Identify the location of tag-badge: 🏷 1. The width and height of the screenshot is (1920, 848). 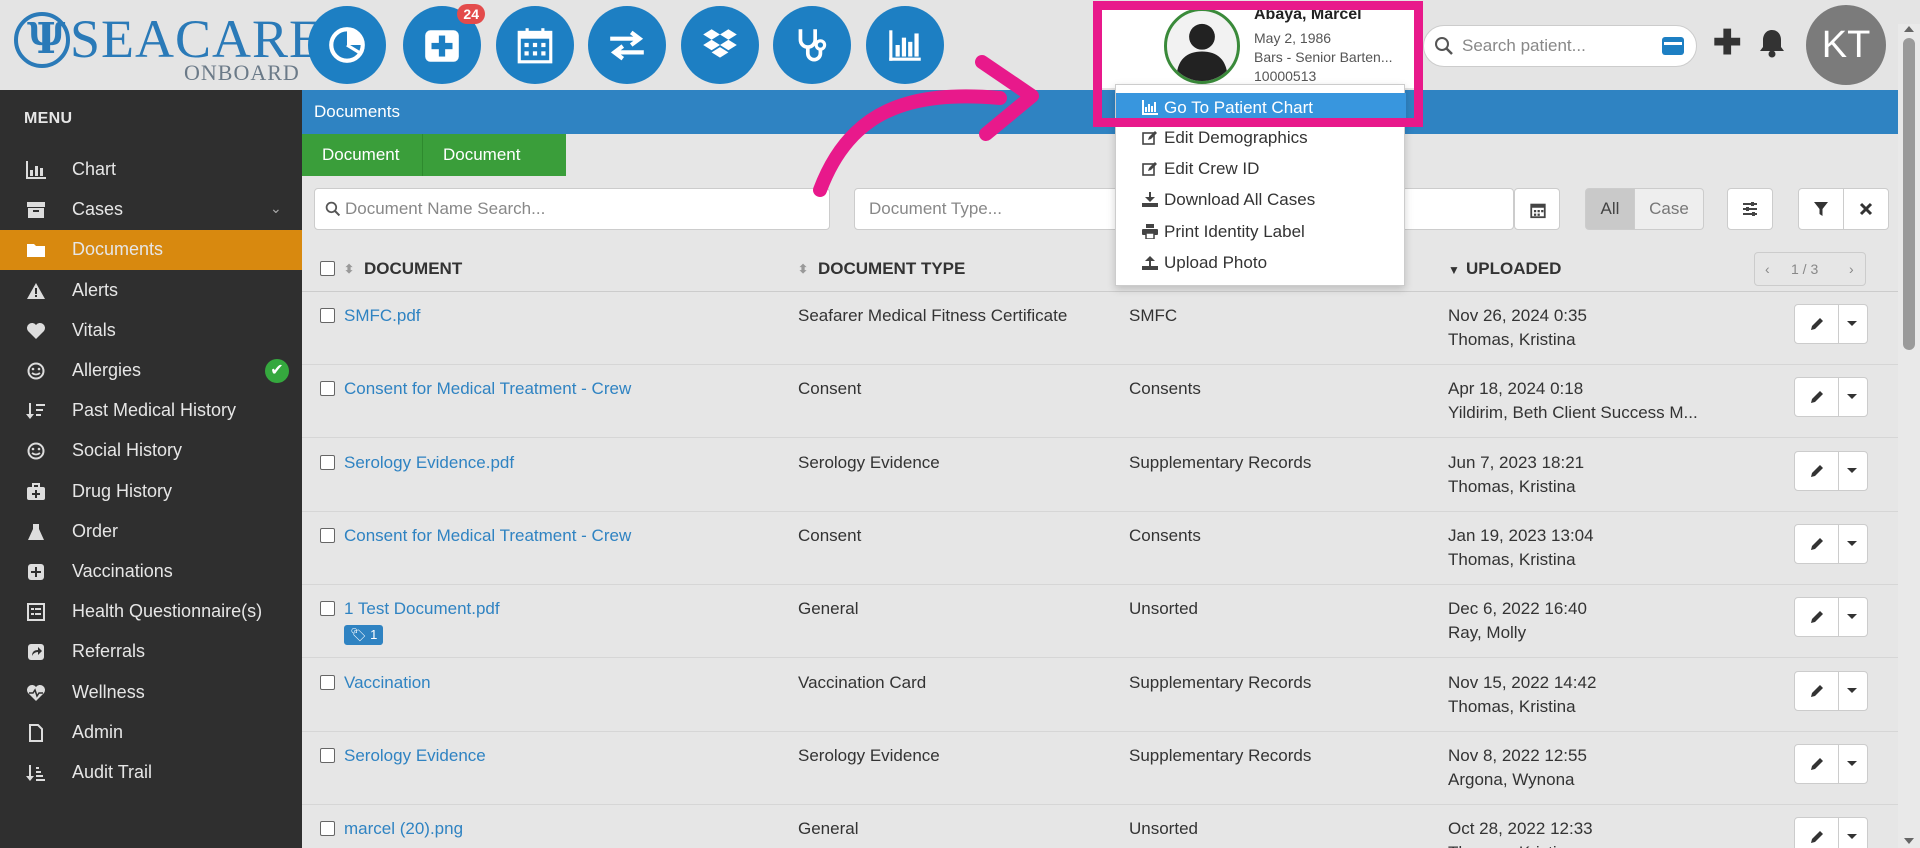
(364, 635).